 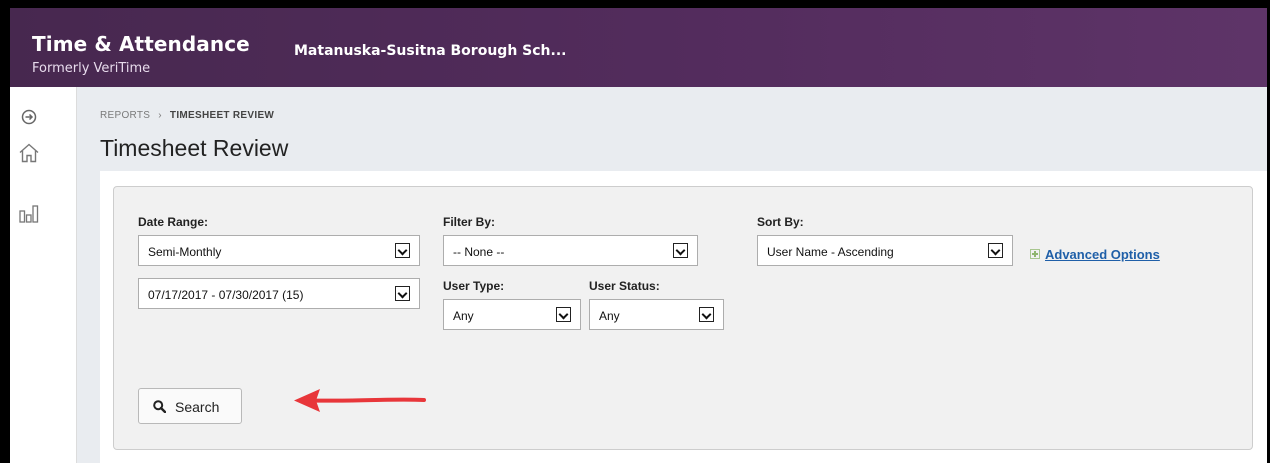 I want to click on user-type-select: Any, so click(x=512, y=314).